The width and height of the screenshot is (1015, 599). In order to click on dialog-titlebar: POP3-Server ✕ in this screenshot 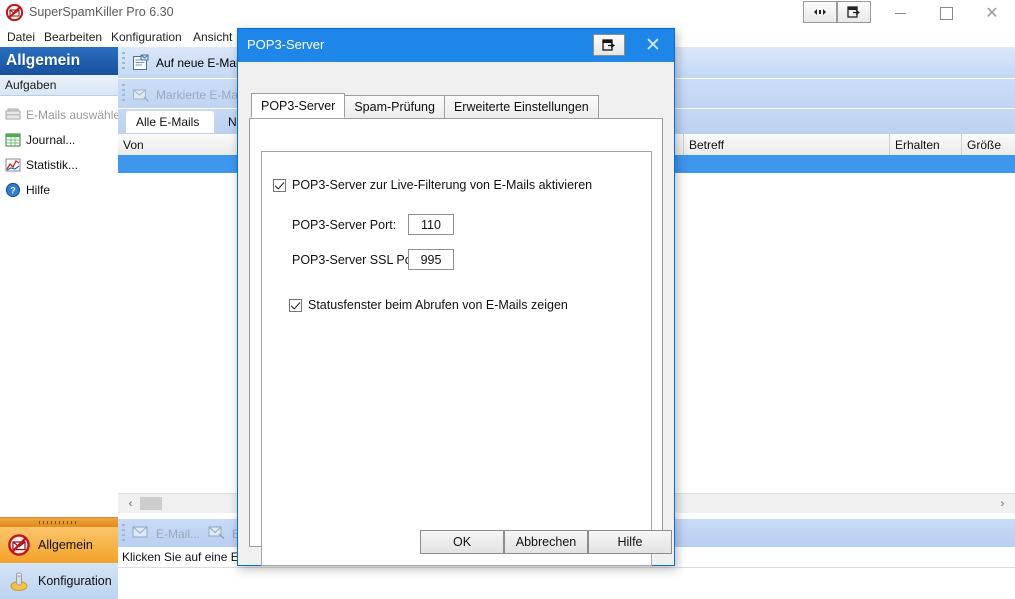, I will do `click(456, 45)`.